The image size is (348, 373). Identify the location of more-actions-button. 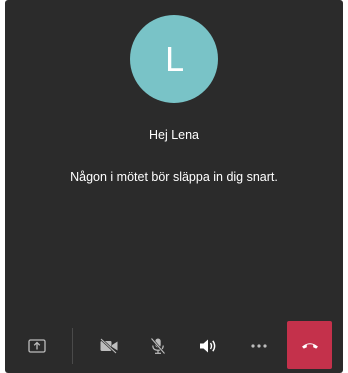
(259, 345).